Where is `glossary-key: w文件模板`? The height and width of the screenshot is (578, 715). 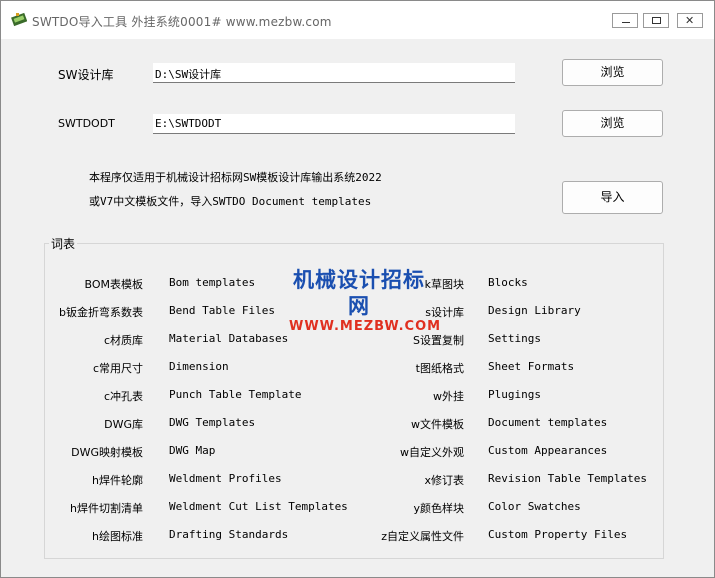 glossary-key: w文件模板 is located at coordinates (437, 424).